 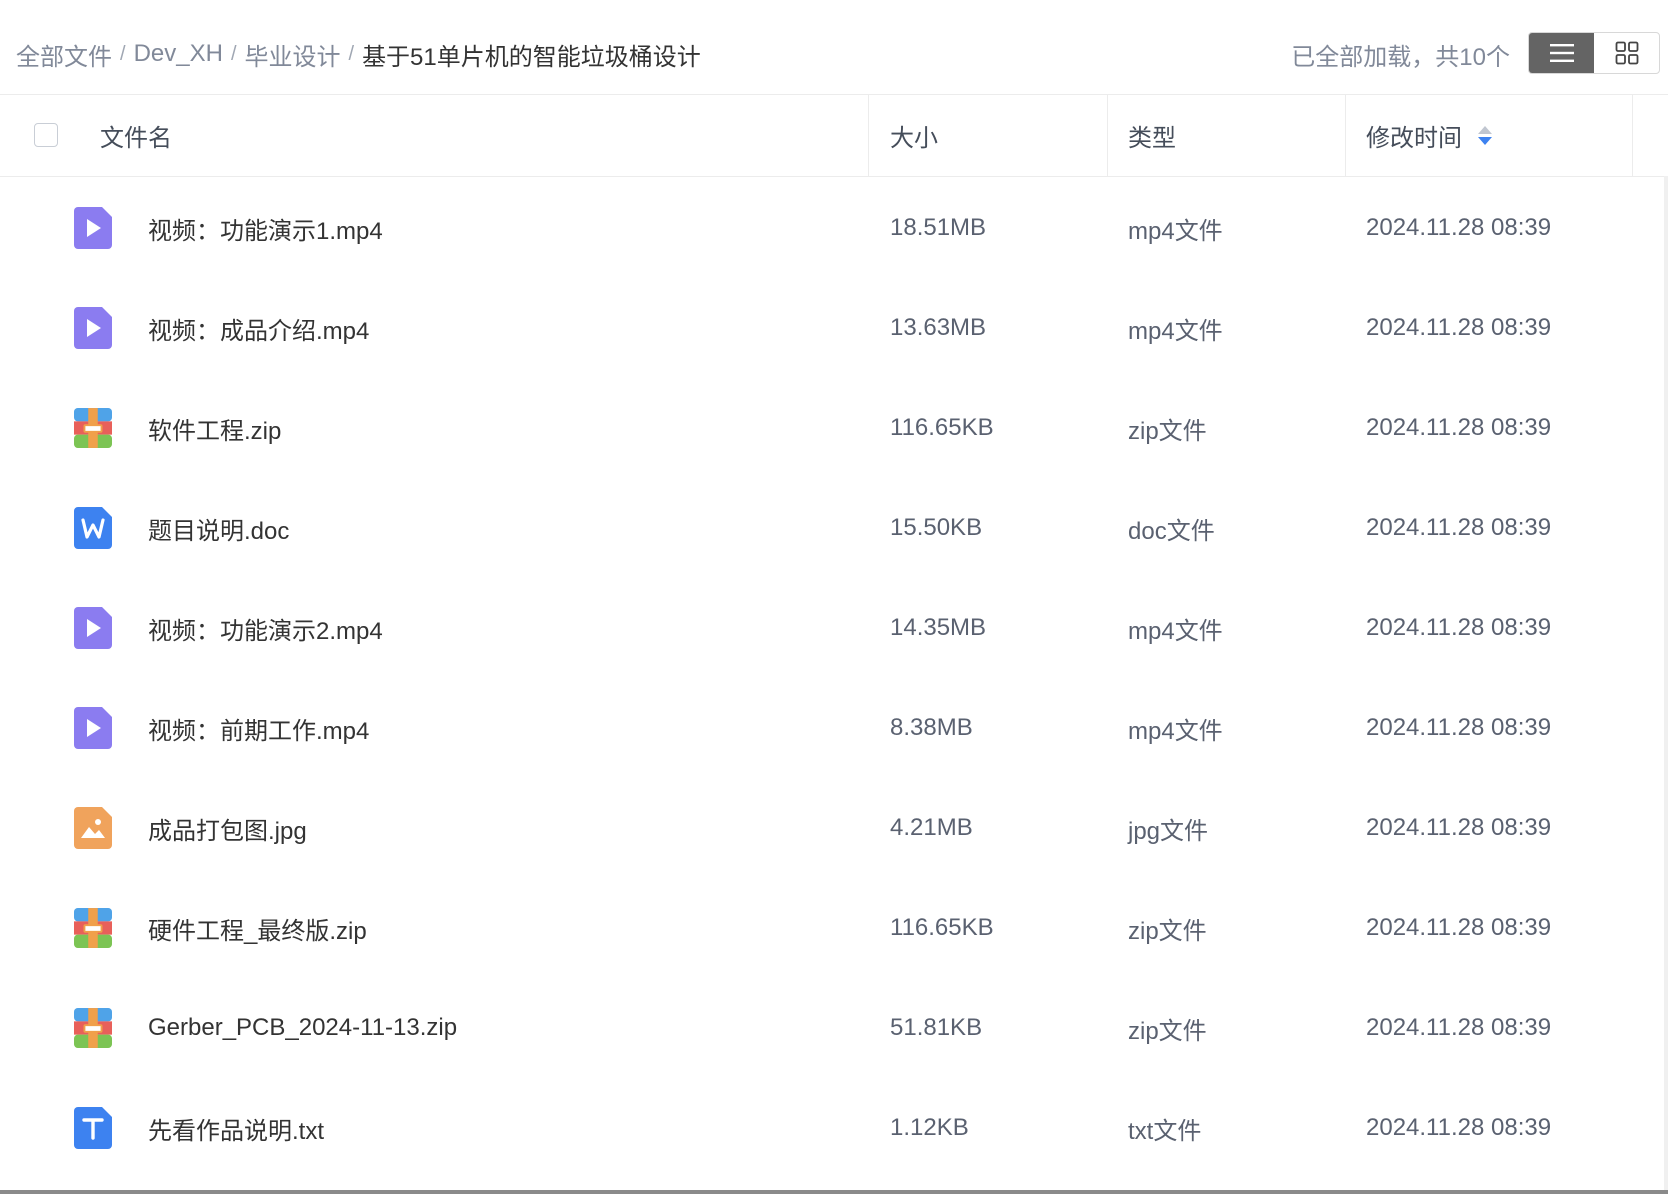 What do you see at coordinates (1485, 140) in the screenshot?
I see `sort-descending-icon` at bounding box center [1485, 140].